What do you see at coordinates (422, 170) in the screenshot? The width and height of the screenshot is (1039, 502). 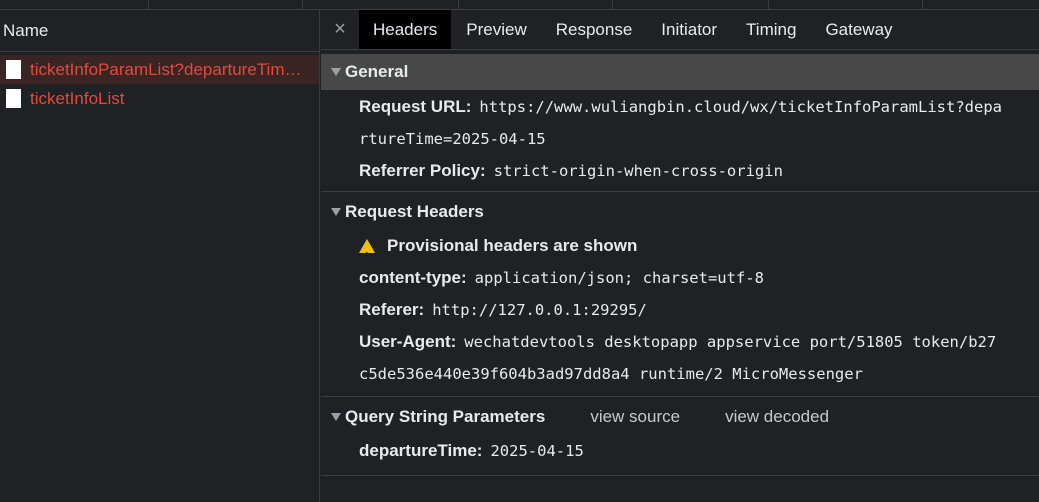 I see `referrer-policy-key: Referrer Policy:` at bounding box center [422, 170].